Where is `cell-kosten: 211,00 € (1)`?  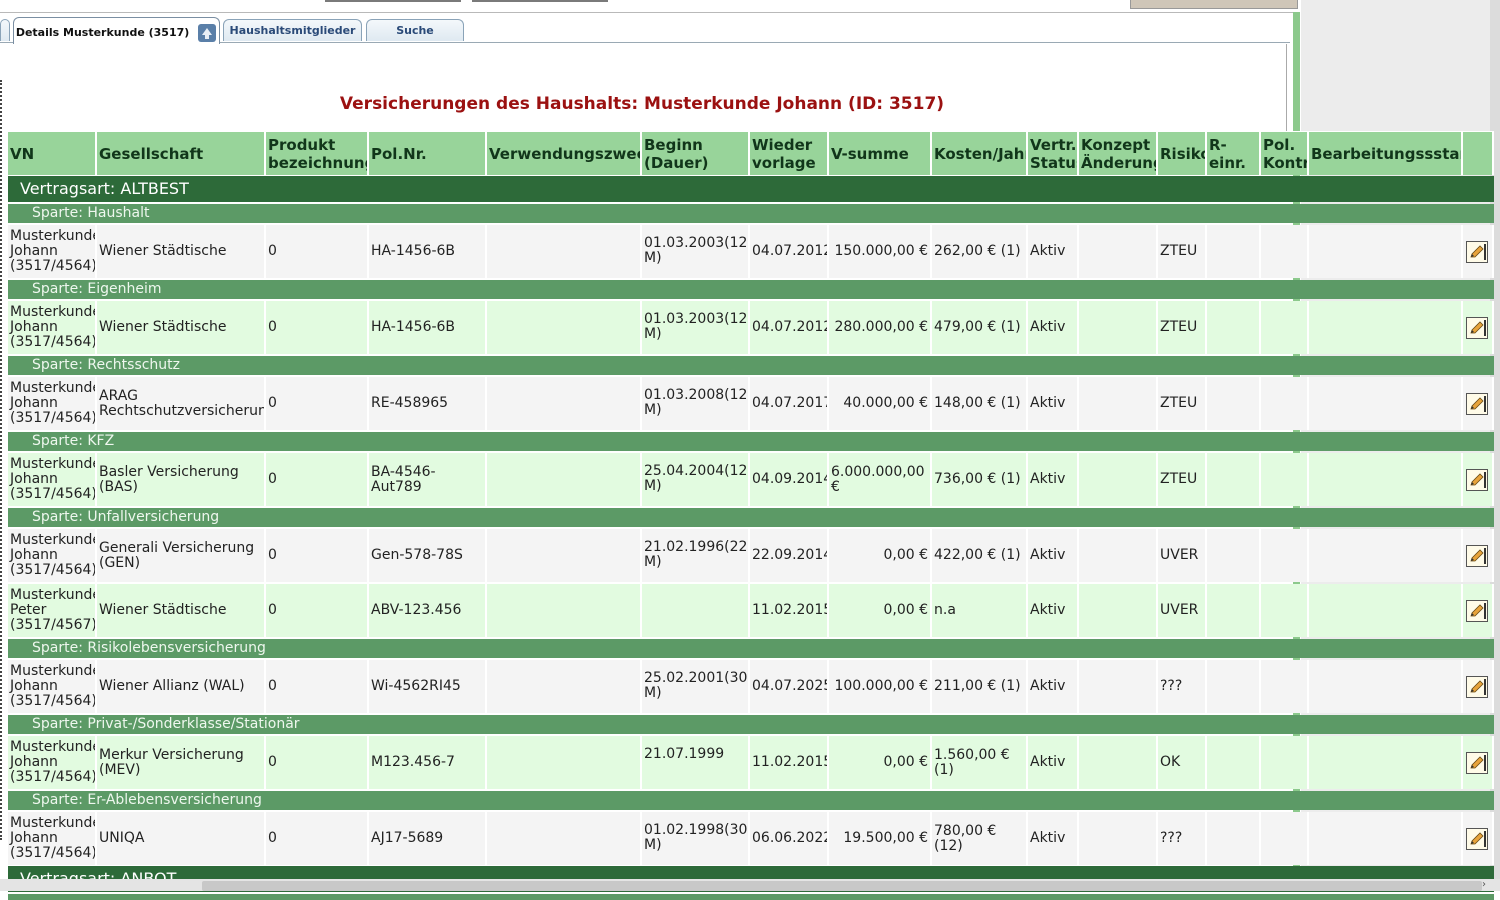
cell-kosten: 211,00 € (1) is located at coordinates (980, 686).